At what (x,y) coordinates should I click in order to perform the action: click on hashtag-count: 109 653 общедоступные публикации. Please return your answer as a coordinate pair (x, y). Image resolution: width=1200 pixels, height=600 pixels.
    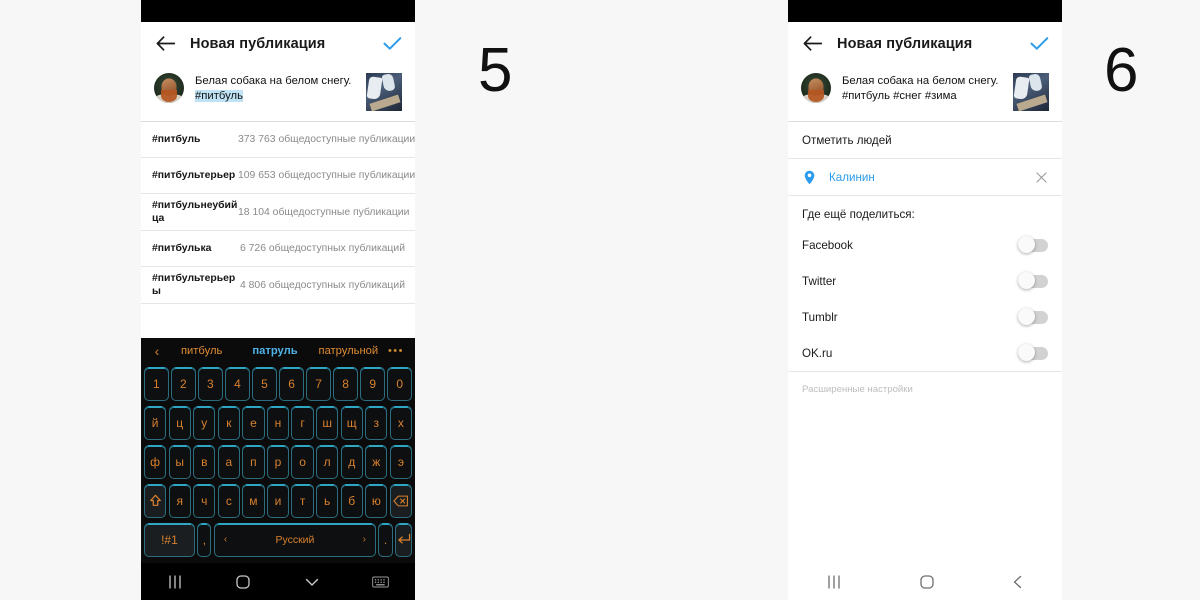
    Looking at the image, I should click on (326, 175).